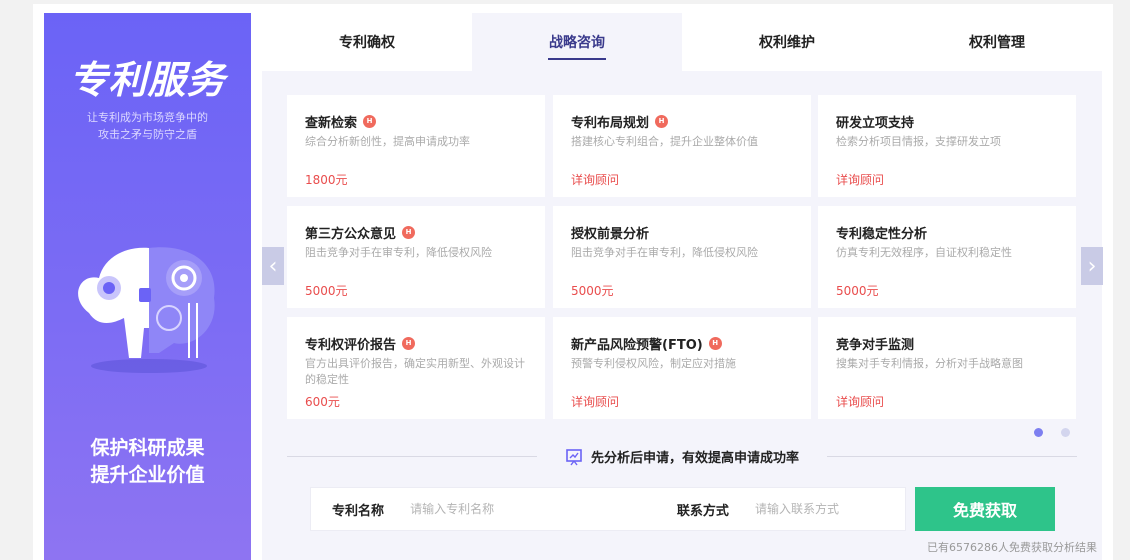 This screenshot has height=560, width=1130. What do you see at coordinates (947, 122) in the screenshot?
I see `card-title: 研发立项支持` at bounding box center [947, 122].